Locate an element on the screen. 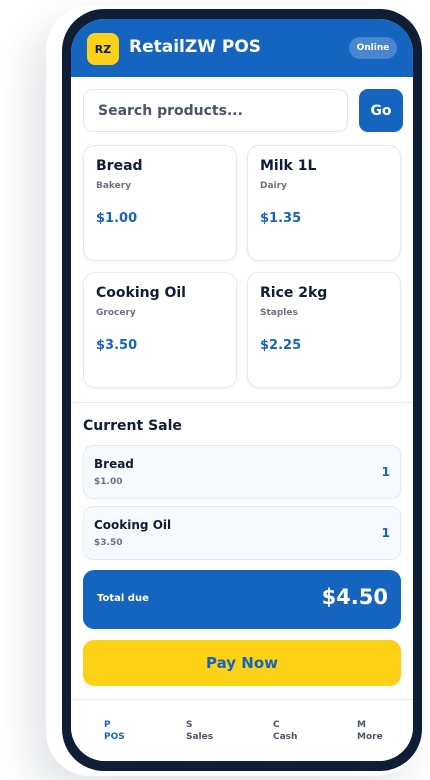  sales-icon: S is located at coordinates (189, 725).